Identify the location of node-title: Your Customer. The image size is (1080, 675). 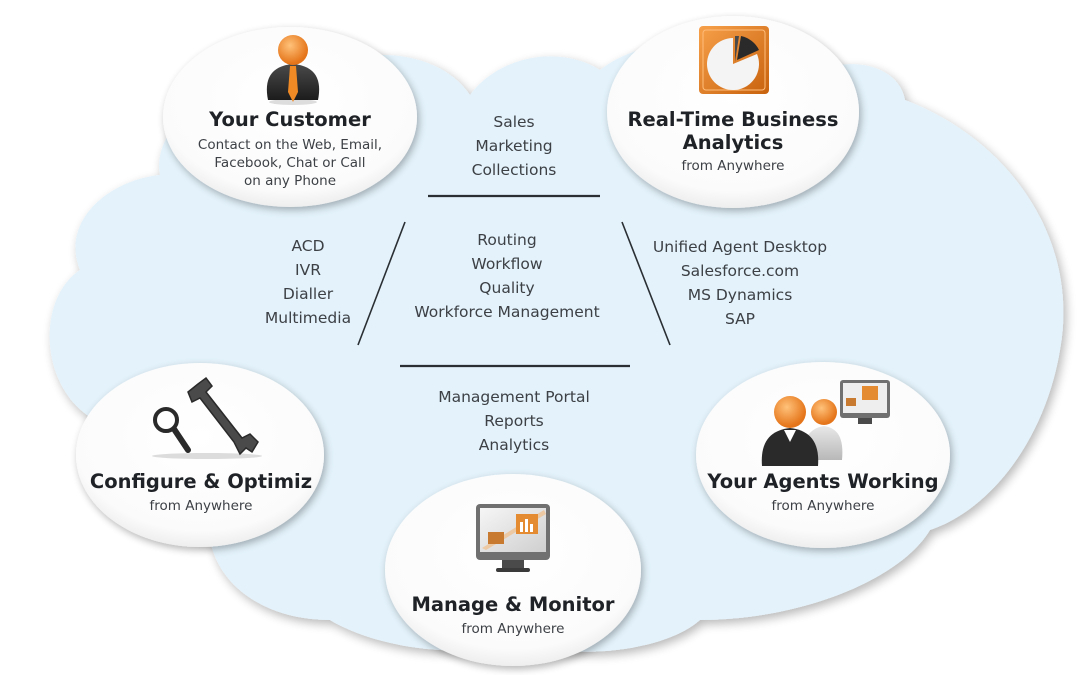
(290, 119).